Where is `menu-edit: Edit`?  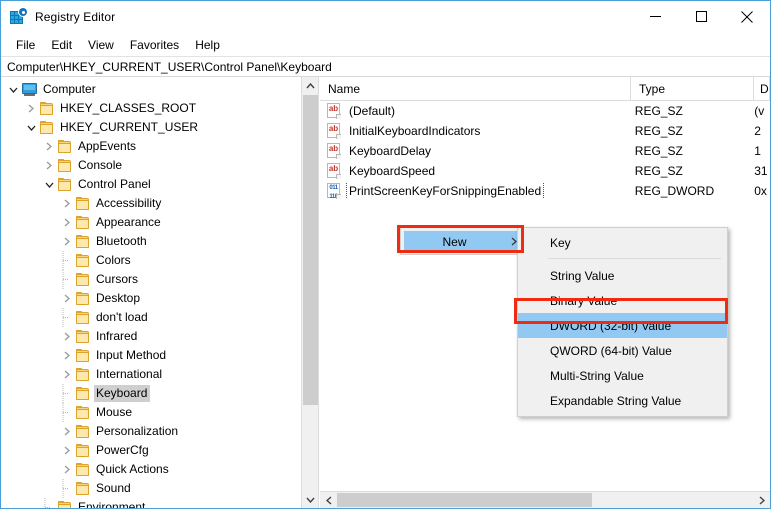
menu-edit: Edit is located at coordinates (61, 45).